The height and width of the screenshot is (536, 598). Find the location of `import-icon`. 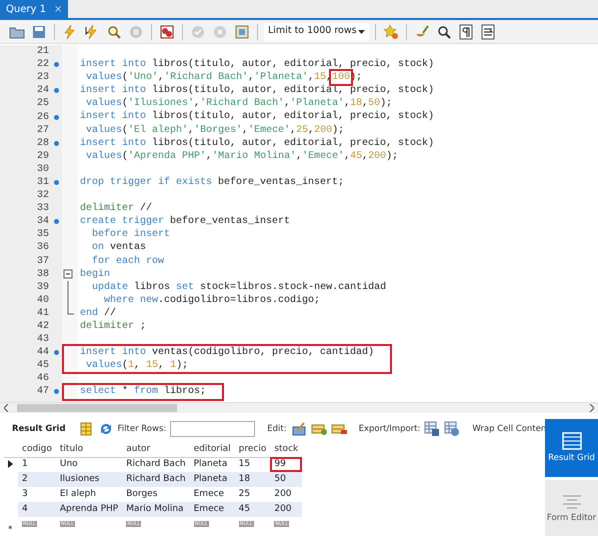

import-icon is located at coordinates (452, 429).